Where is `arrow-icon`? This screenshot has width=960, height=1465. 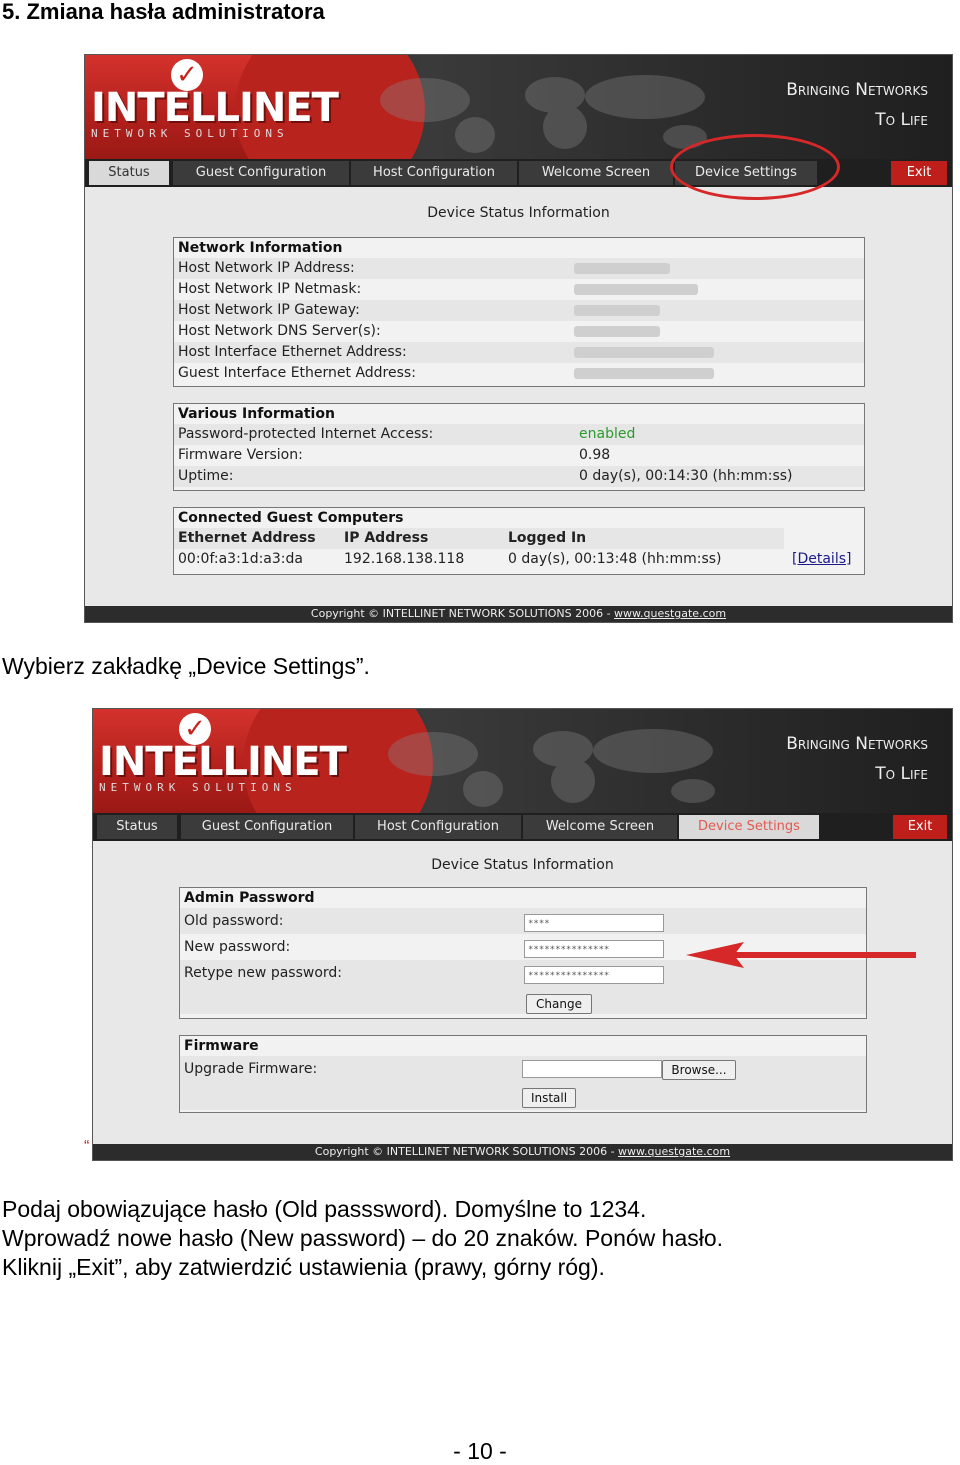 arrow-icon is located at coordinates (801, 955).